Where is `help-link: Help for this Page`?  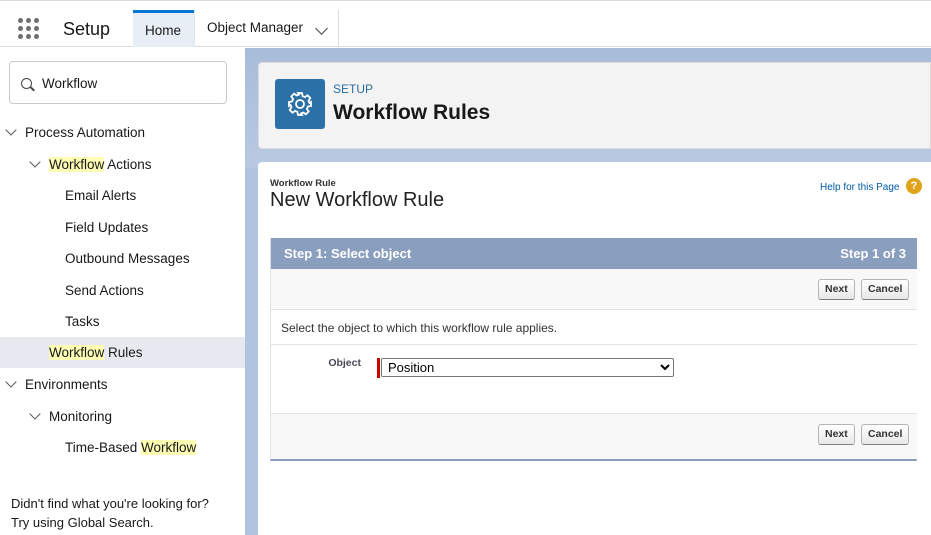
help-link: Help for this Page is located at coordinates (860, 187).